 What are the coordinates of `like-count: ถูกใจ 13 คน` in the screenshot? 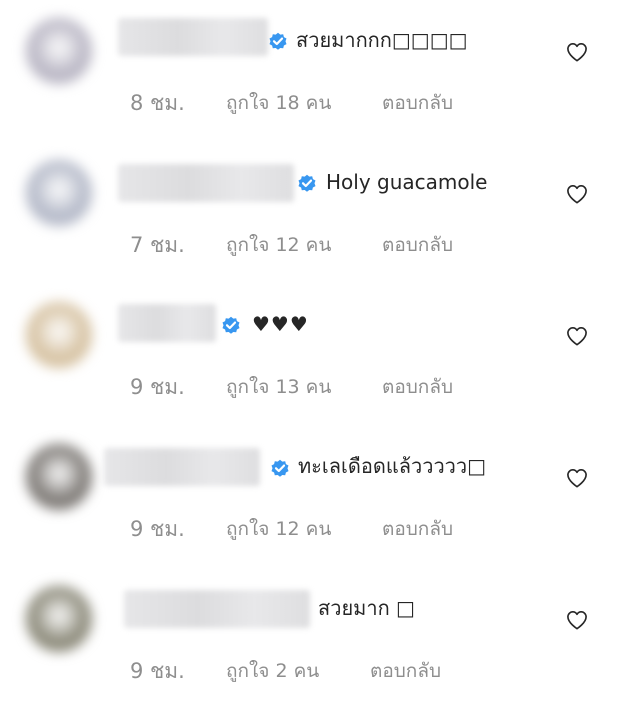 It's located at (278, 387).